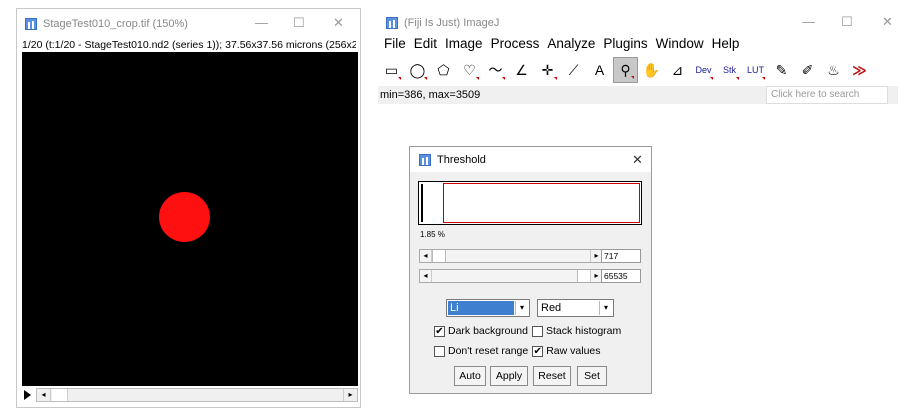 The image size is (899, 410). I want to click on oval-tool-glyph: ◯, so click(417, 69).